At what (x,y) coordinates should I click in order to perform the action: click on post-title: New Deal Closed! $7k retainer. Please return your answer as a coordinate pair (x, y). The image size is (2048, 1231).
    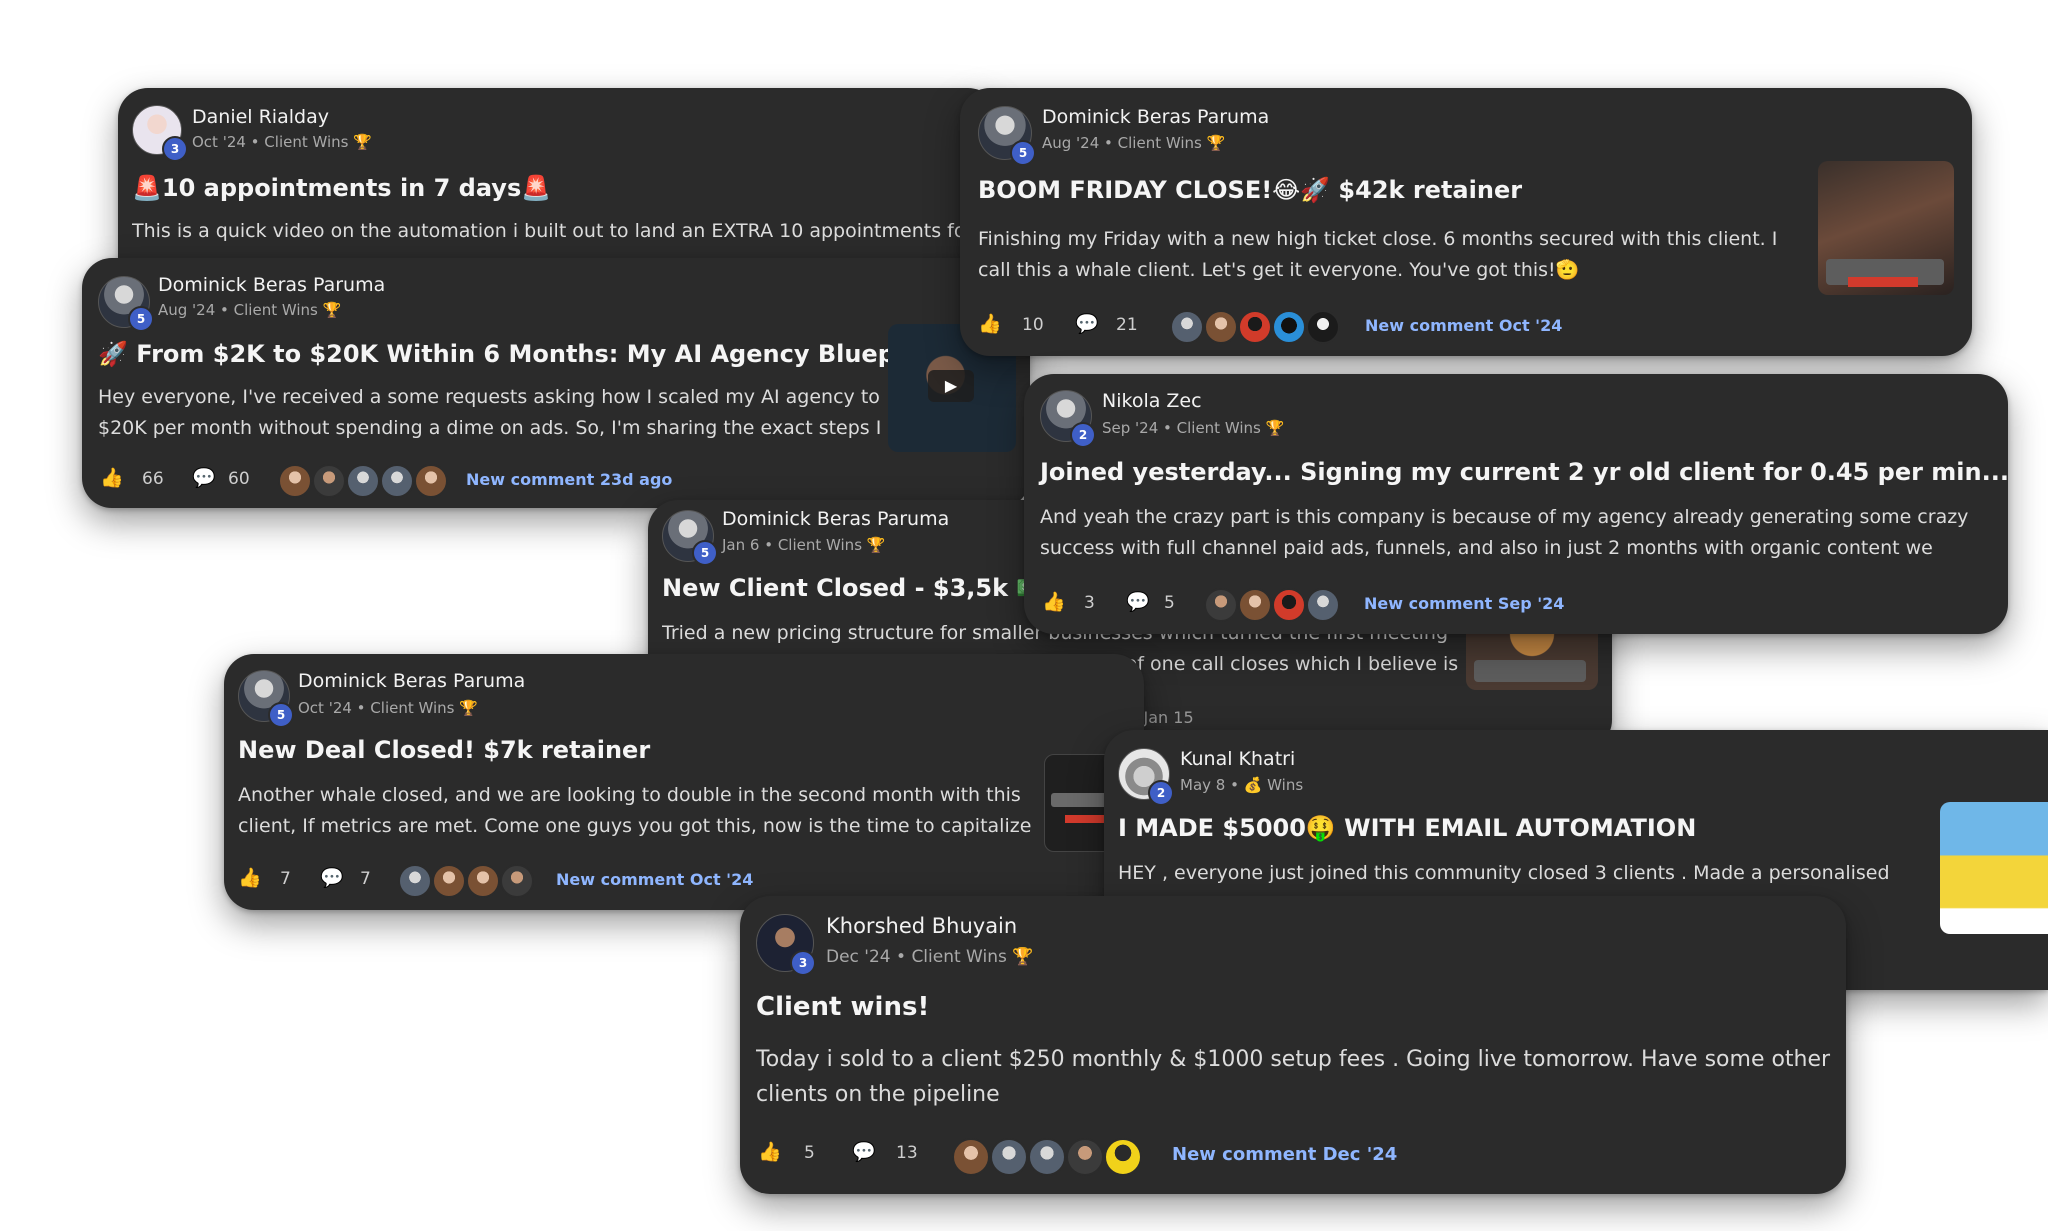
    Looking at the image, I should click on (444, 750).